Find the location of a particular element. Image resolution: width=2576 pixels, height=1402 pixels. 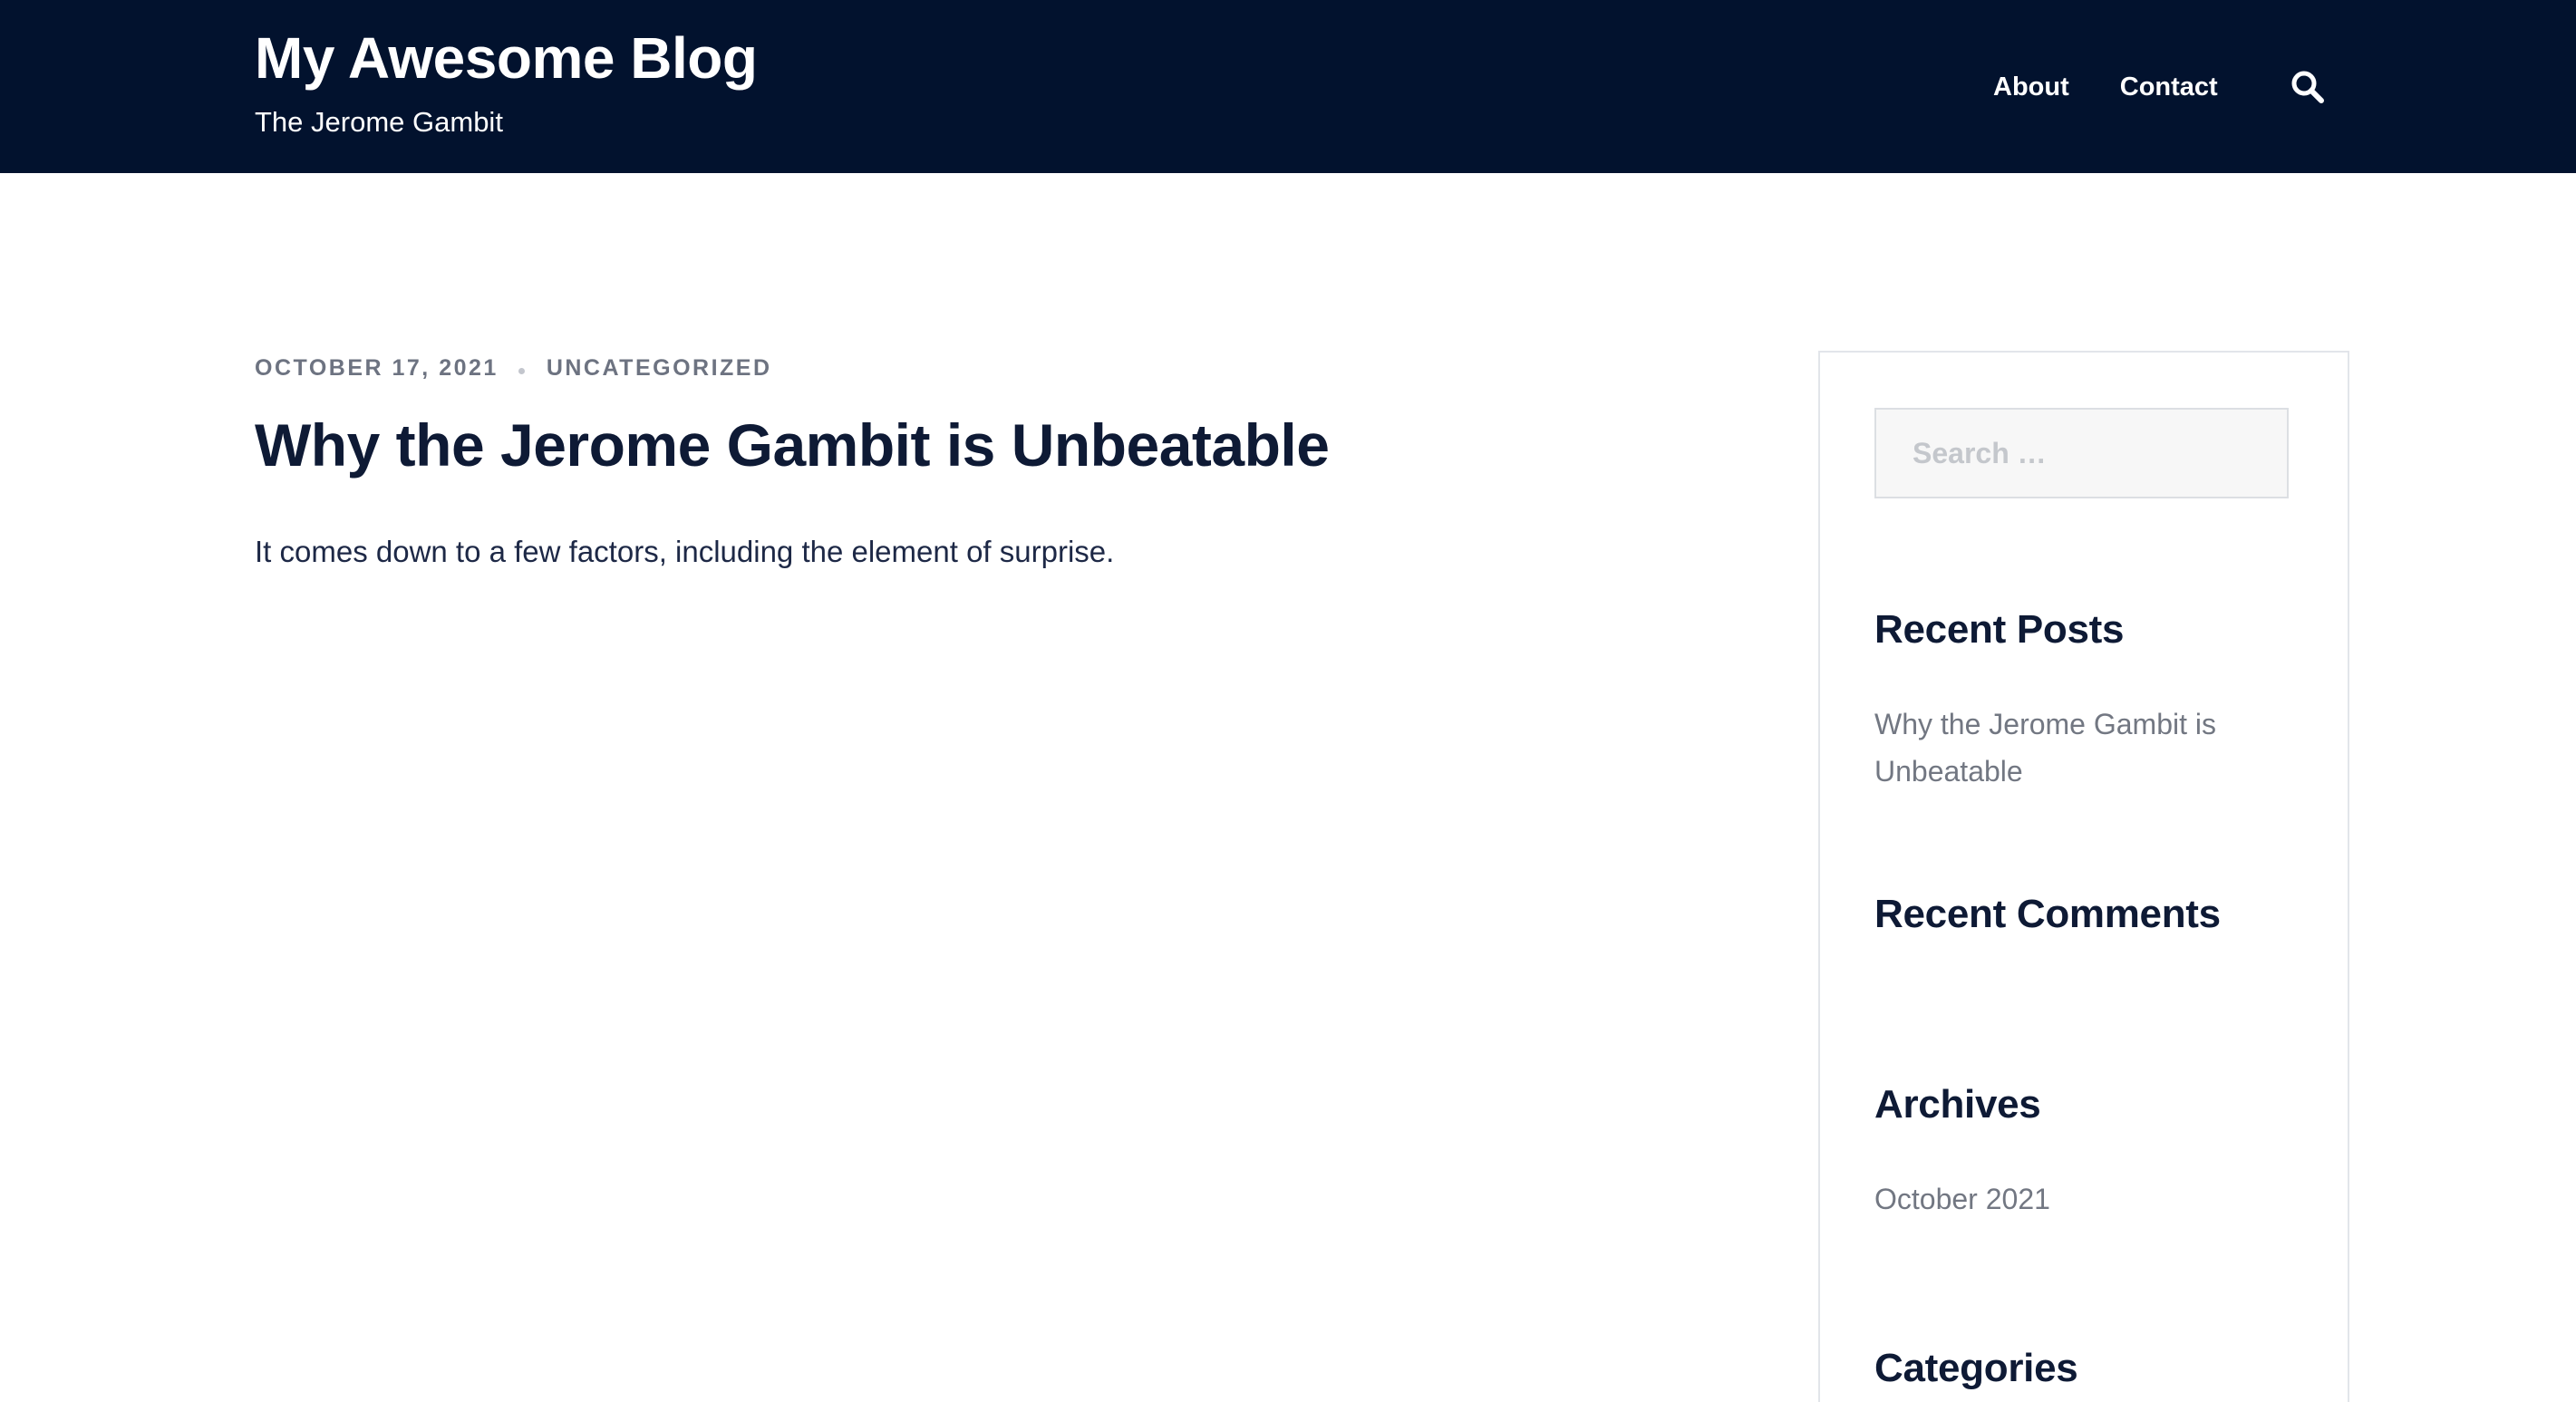

site-title: My Awesome Blog is located at coordinates (506, 58).